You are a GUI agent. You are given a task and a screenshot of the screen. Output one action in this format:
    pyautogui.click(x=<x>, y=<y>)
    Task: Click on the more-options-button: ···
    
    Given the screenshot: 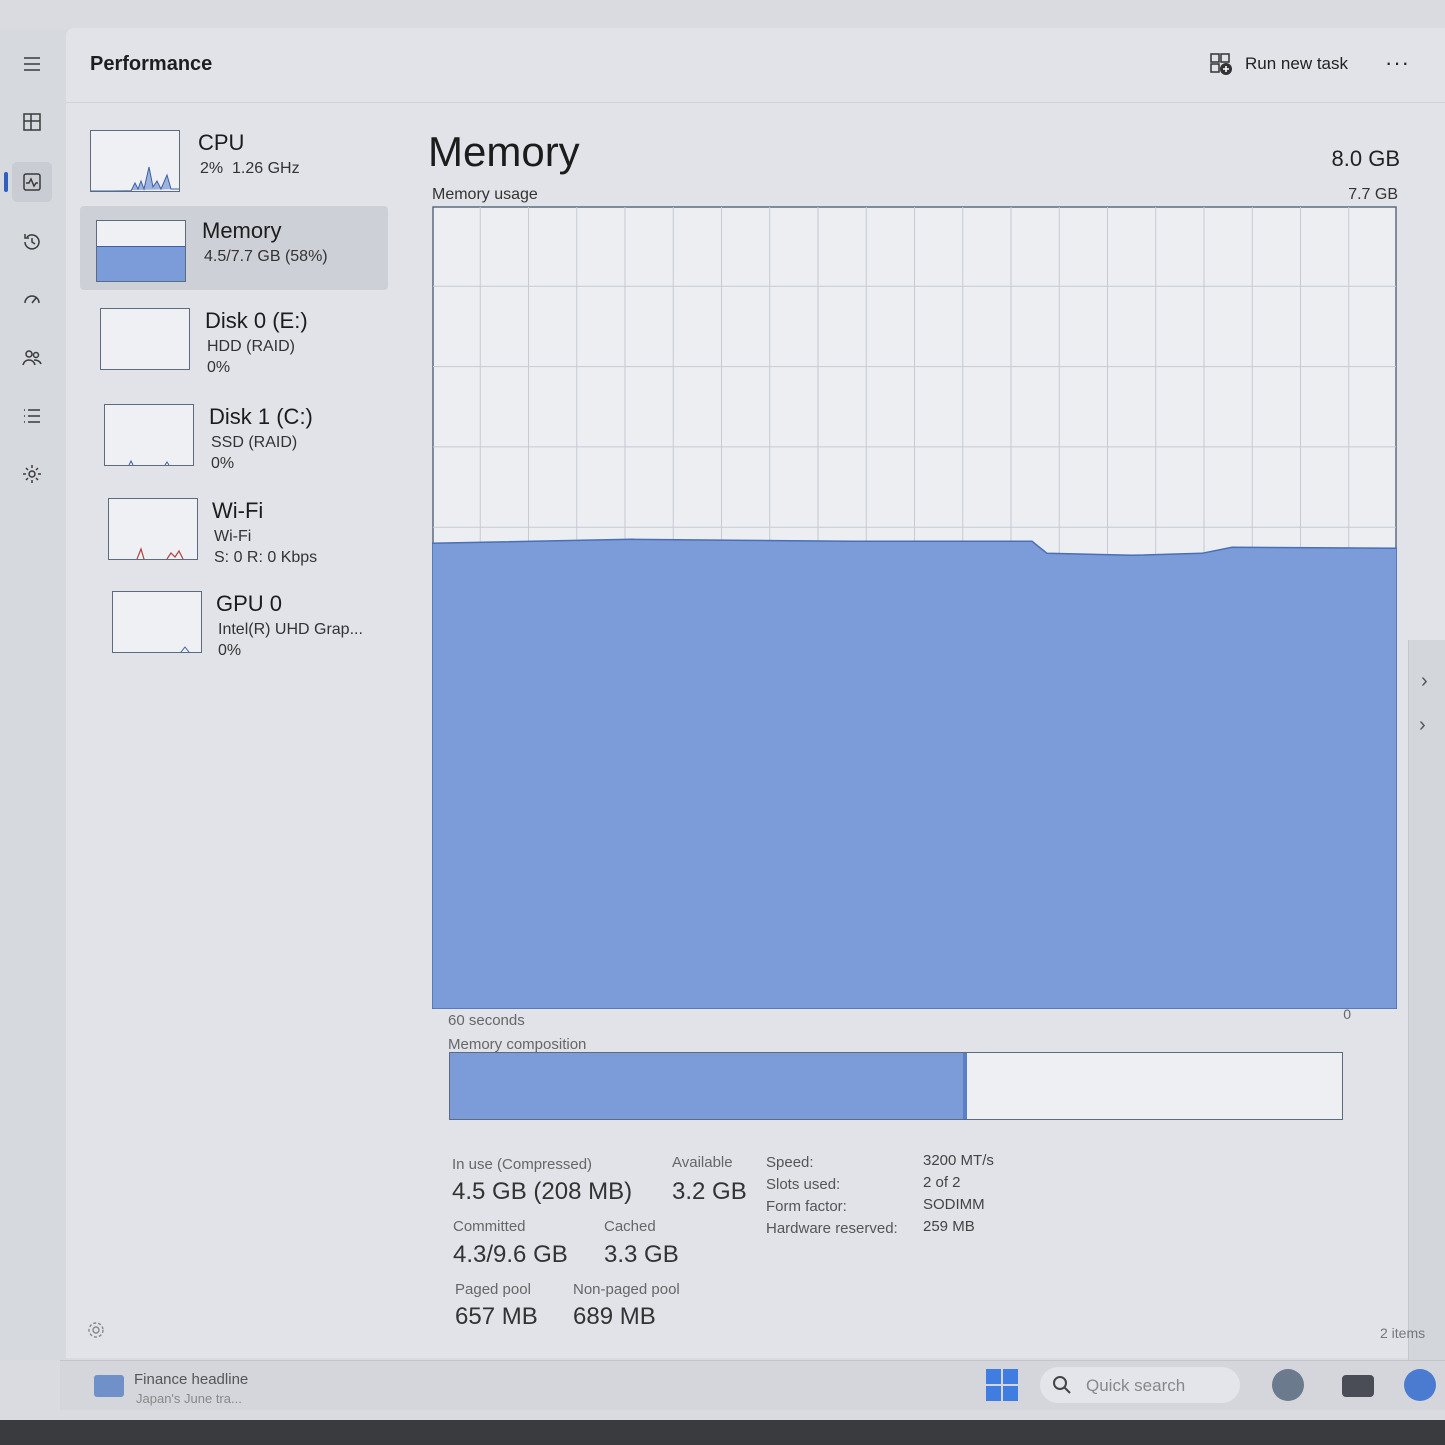 What is the action you would take?
    pyautogui.click(x=1397, y=63)
    